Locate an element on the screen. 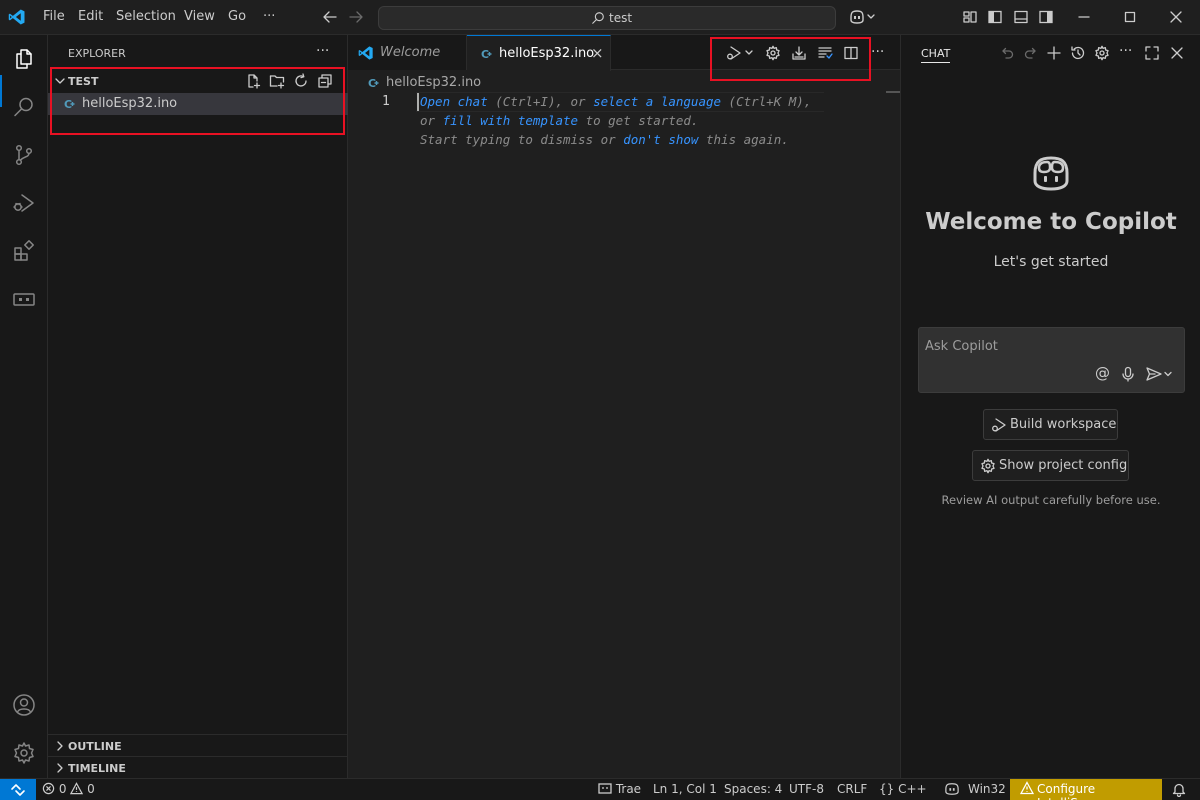 The height and width of the screenshot is (800, 1200). fill-template-link: fill with template is located at coordinates (510, 120).